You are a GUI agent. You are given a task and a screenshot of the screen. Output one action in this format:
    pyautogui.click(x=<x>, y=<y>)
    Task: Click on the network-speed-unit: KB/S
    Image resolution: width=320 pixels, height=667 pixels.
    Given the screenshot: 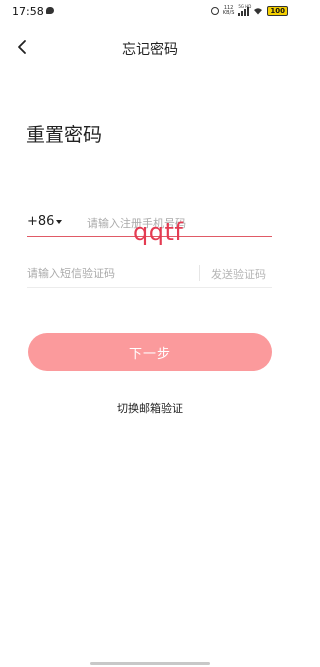 What is the action you would take?
    pyautogui.click(x=228, y=13)
    